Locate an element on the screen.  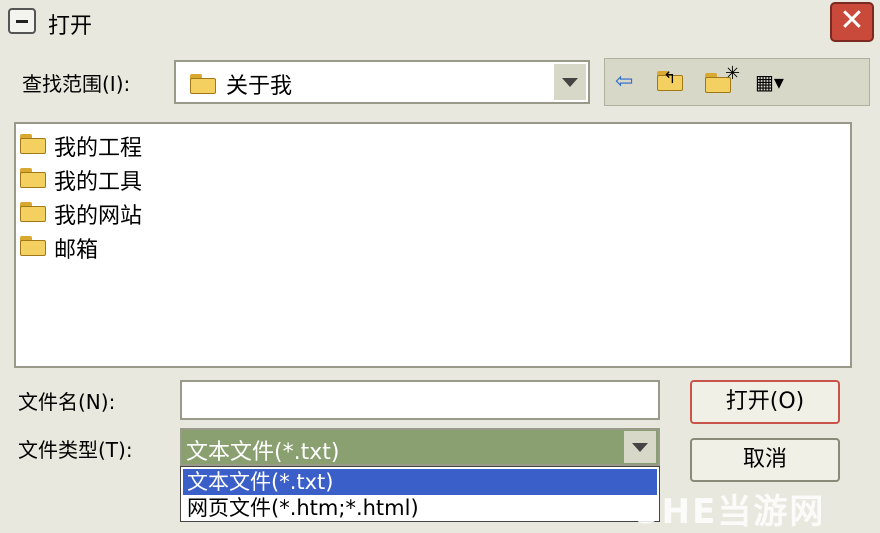
watermark-logo: 3HE当游网 is located at coordinates (731, 512).